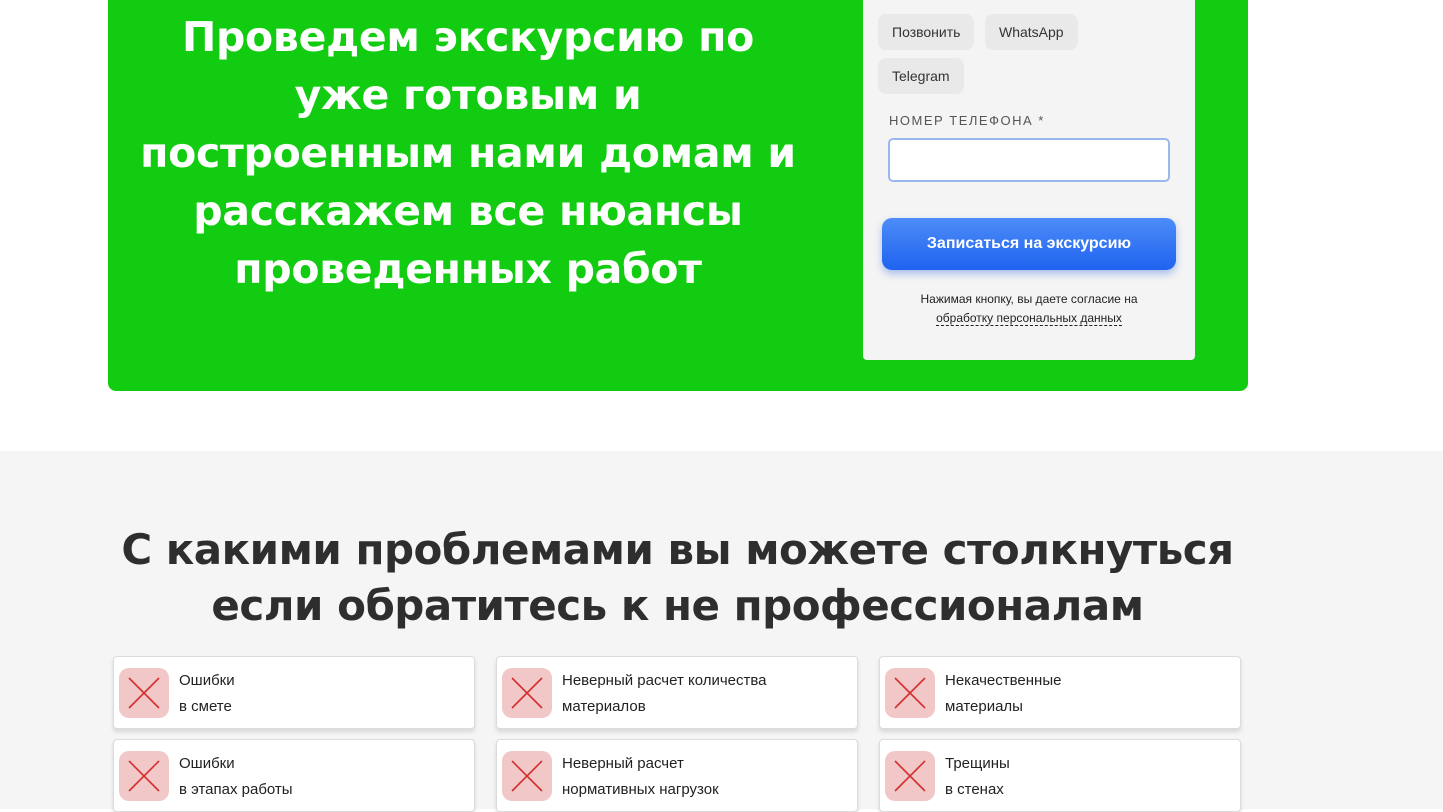  What do you see at coordinates (1003, 694) in the screenshot?
I see `problem-text: Некачественные материалы` at bounding box center [1003, 694].